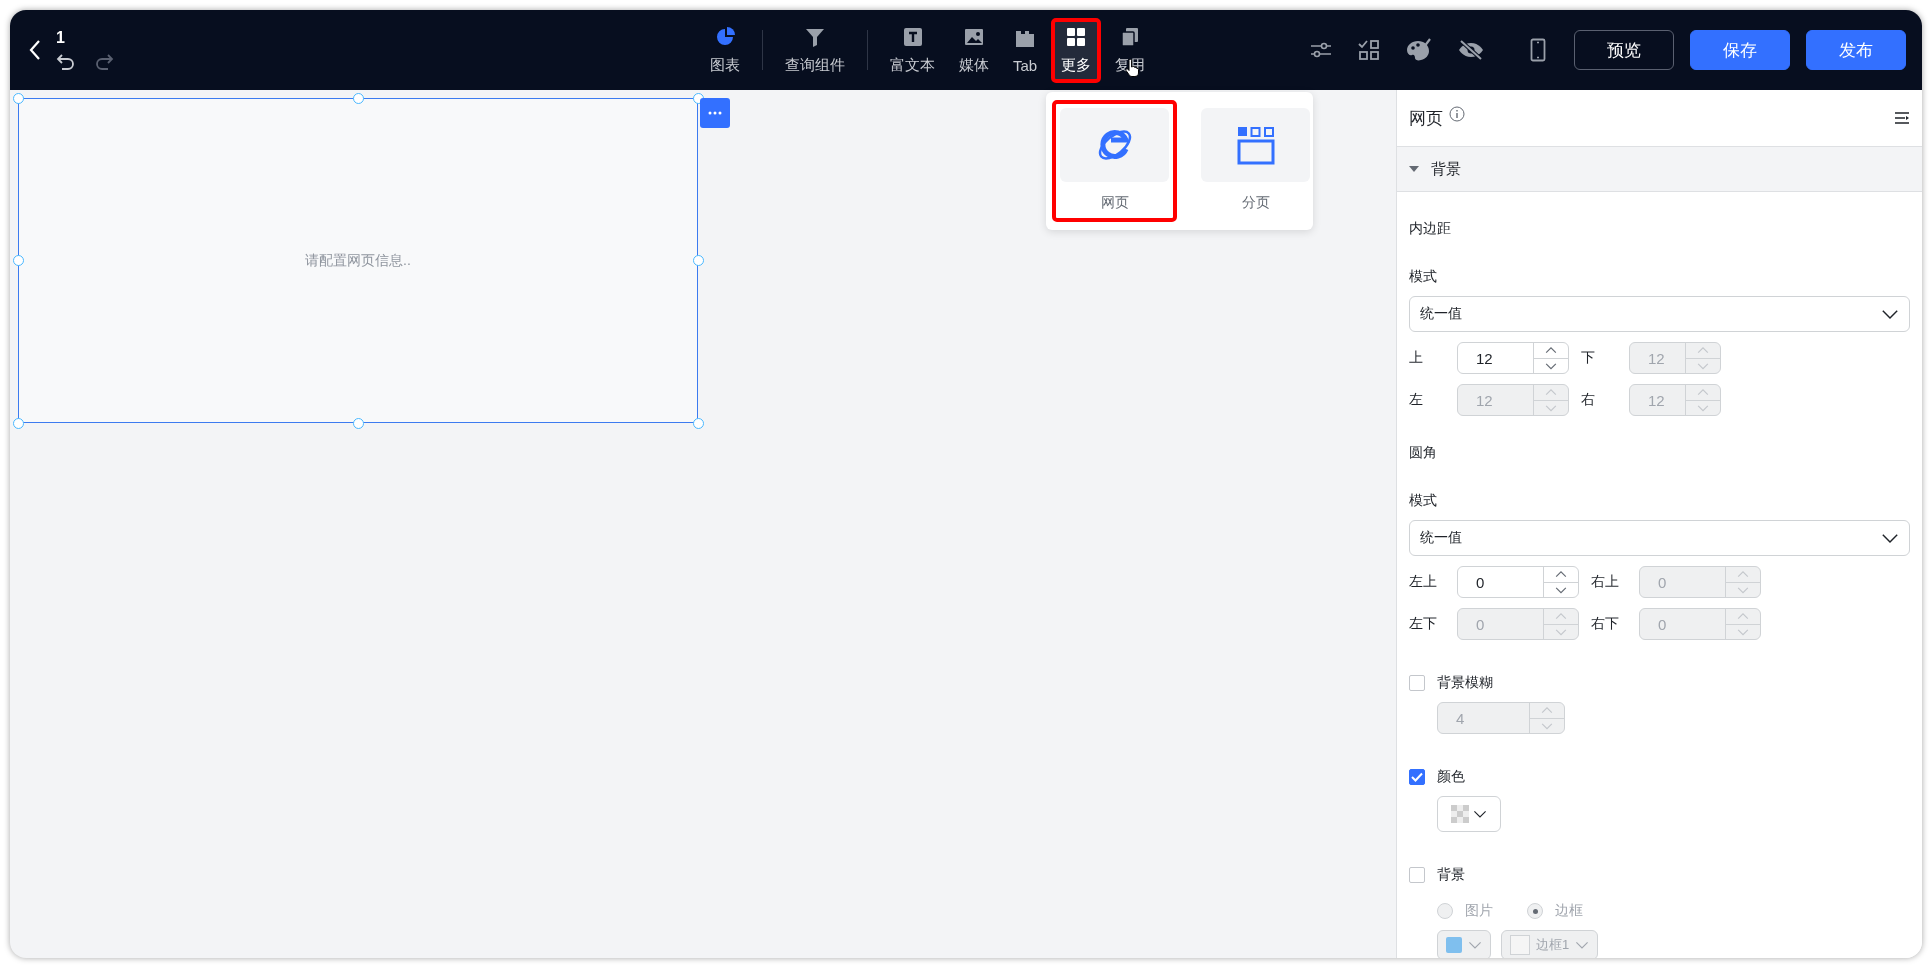 This screenshot has height=968, width=1932. Describe the element at coordinates (1740, 50) in the screenshot. I see `action-button: 保存` at that location.